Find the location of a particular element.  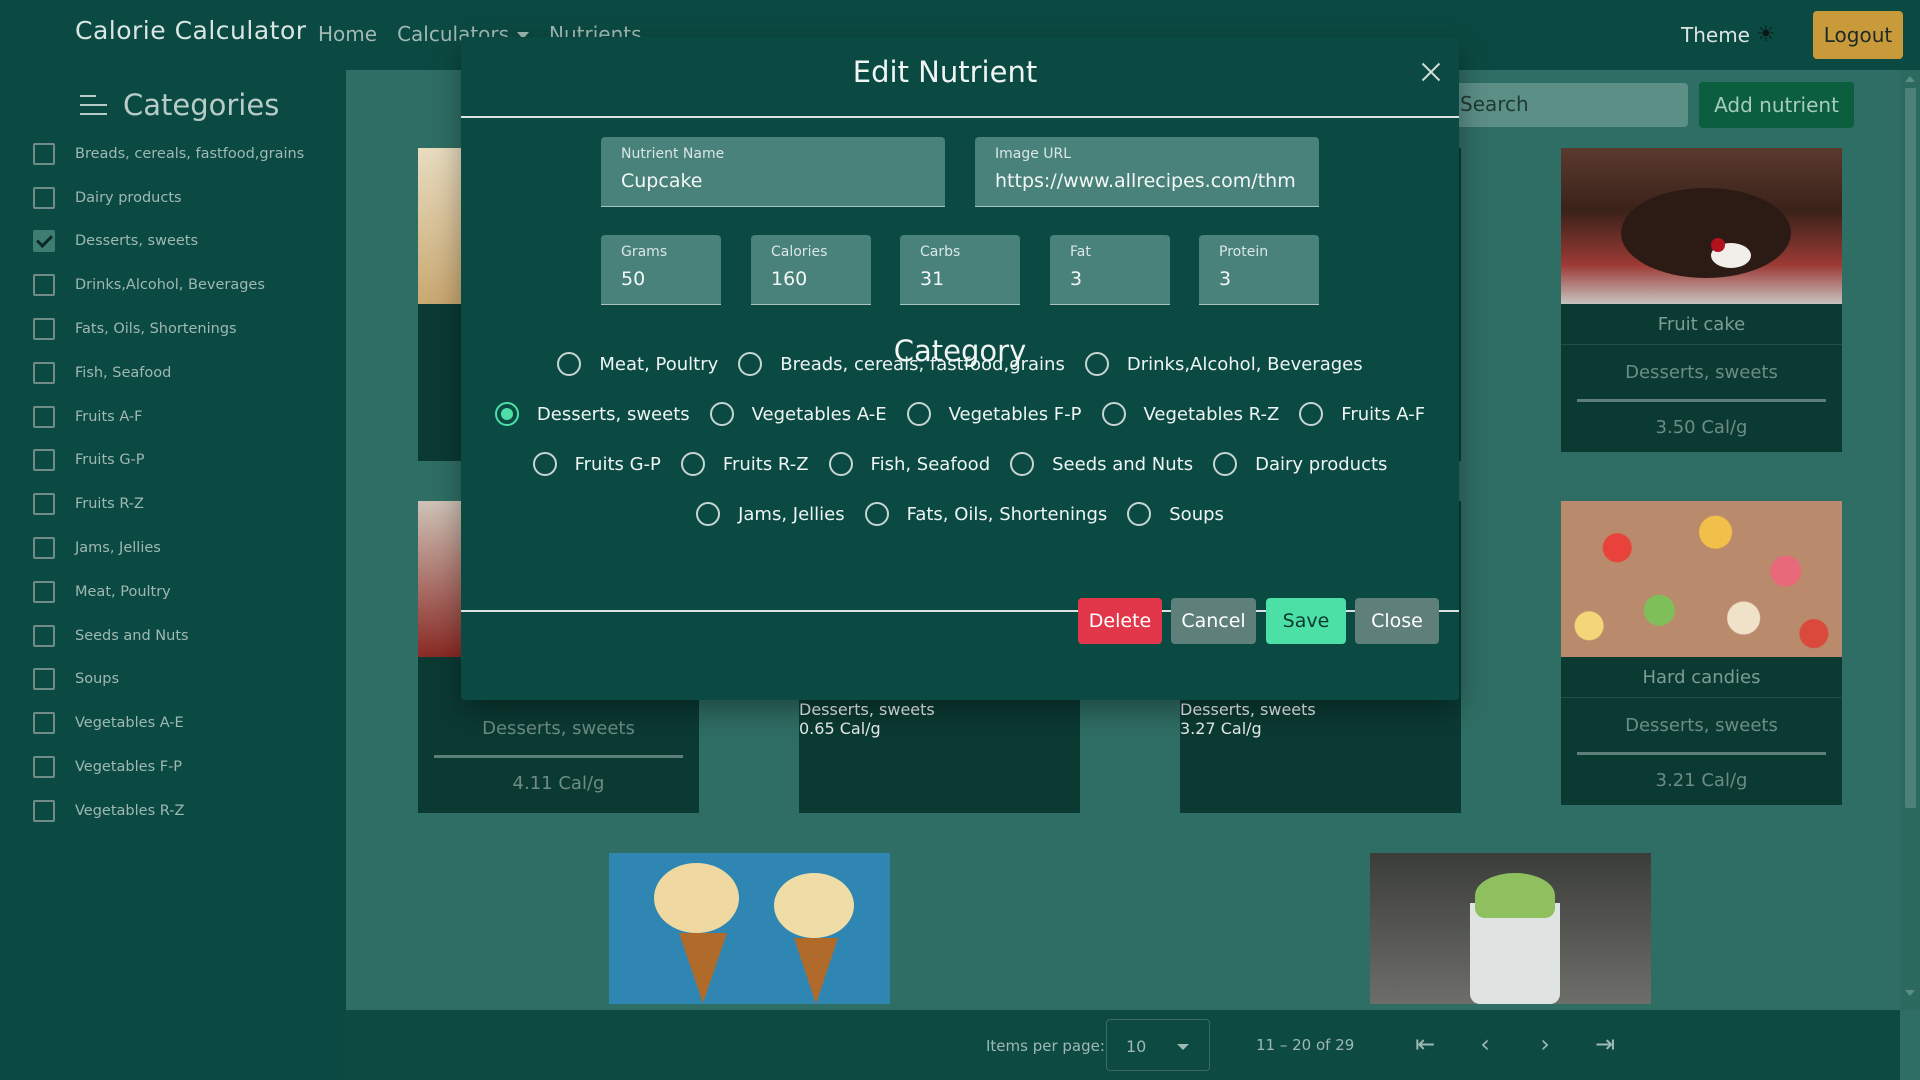

delete-button: Delete is located at coordinates (1120, 621).